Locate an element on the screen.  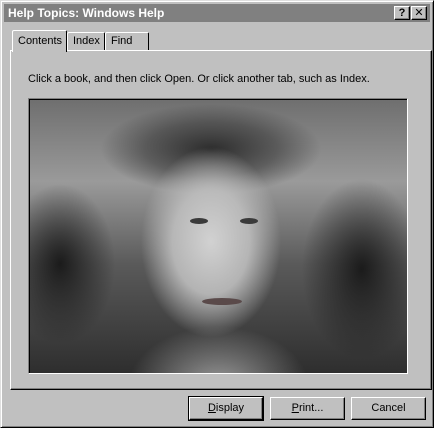
tab-contents: Contents is located at coordinates (39, 41).